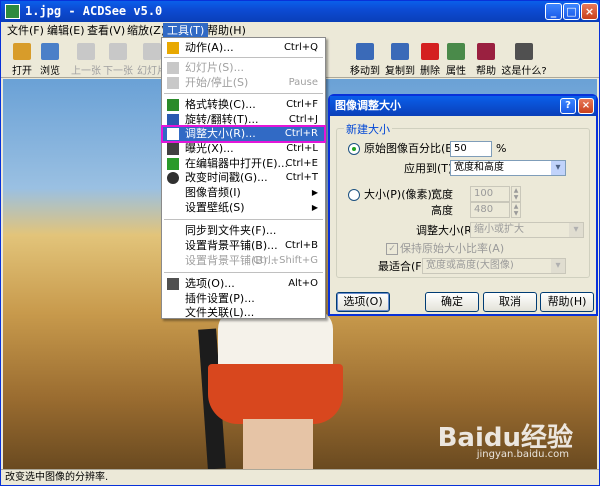 Image resolution: width=600 pixels, height=486 pixels. What do you see at coordinates (301, 245) in the screenshot?
I see `menu-item-shortcut: Ctrl+B` at bounding box center [301, 245].